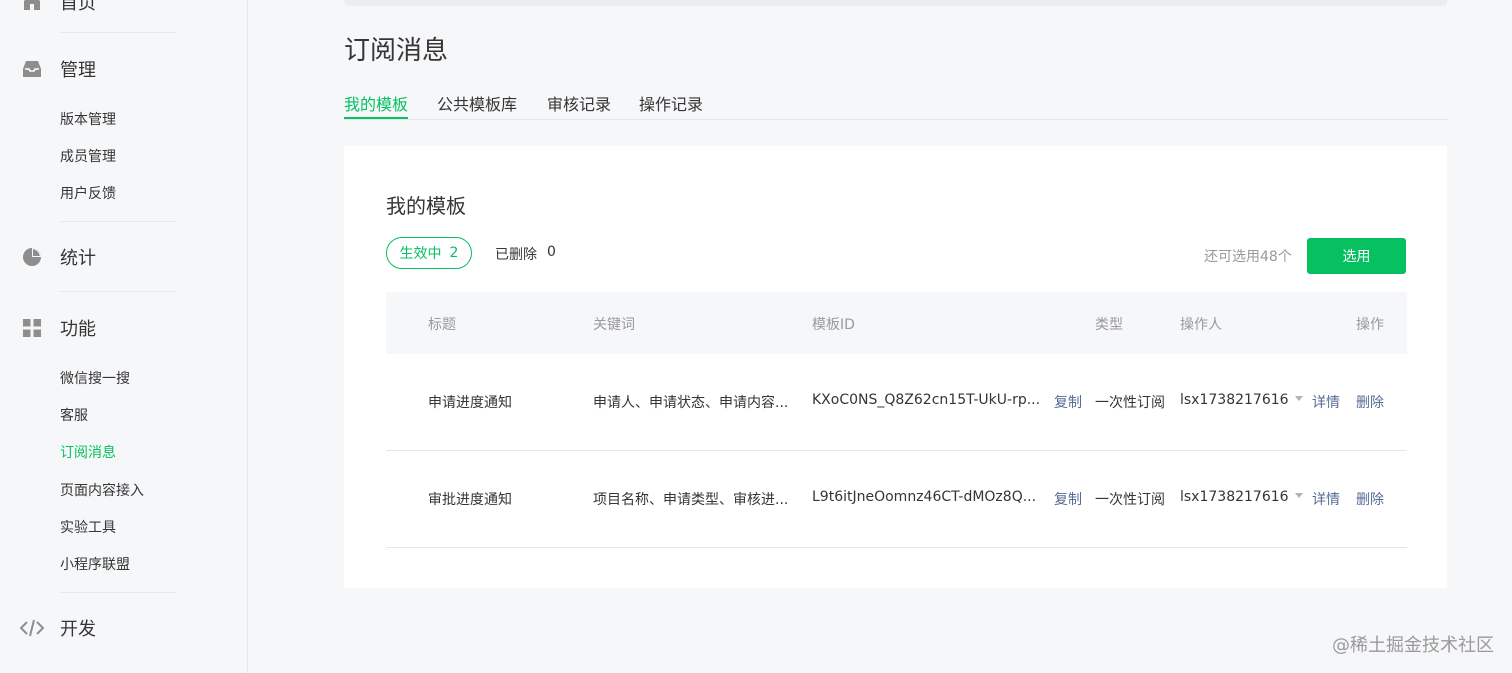 The height and width of the screenshot is (673, 1512). Describe the element at coordinates (88, 528) in the screenshot. I see `sidebar-item-experiment: 实验工具` at that location.